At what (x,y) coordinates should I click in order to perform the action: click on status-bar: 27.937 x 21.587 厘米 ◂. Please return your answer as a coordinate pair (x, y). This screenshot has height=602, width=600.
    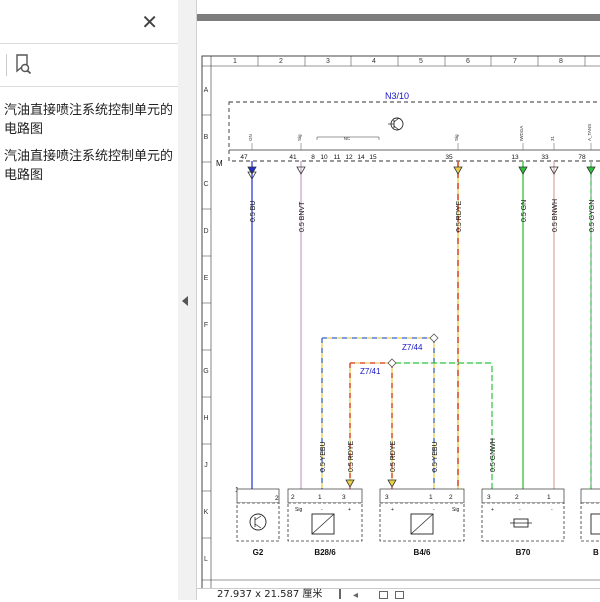
    Looking at the image, I should click on (398, 594).